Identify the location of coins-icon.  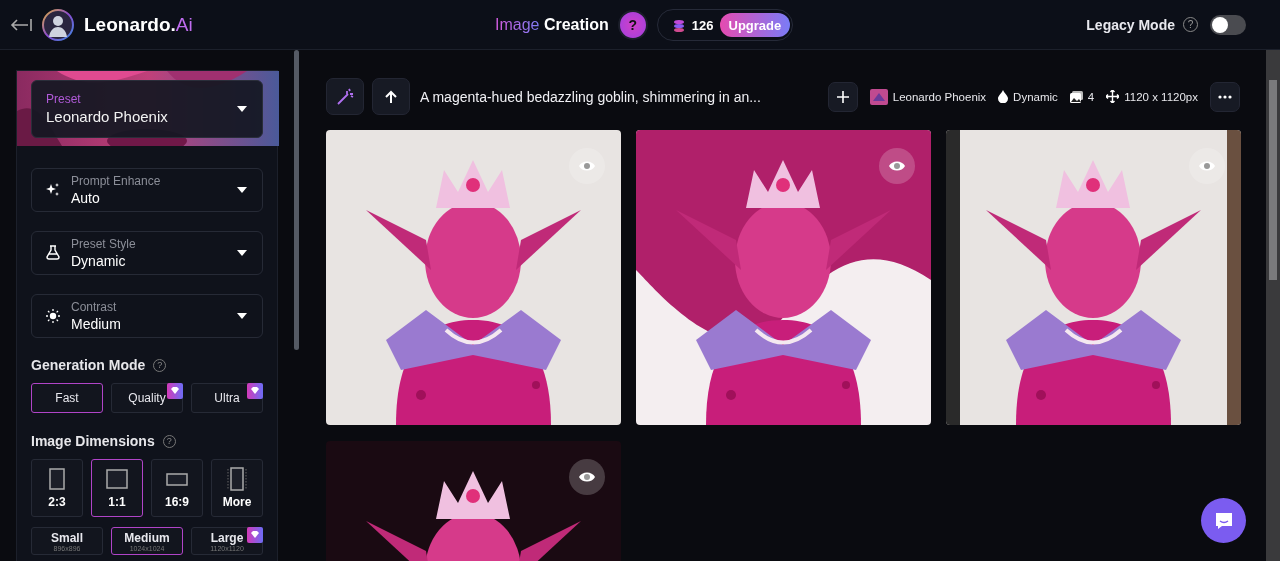
(678, 25).